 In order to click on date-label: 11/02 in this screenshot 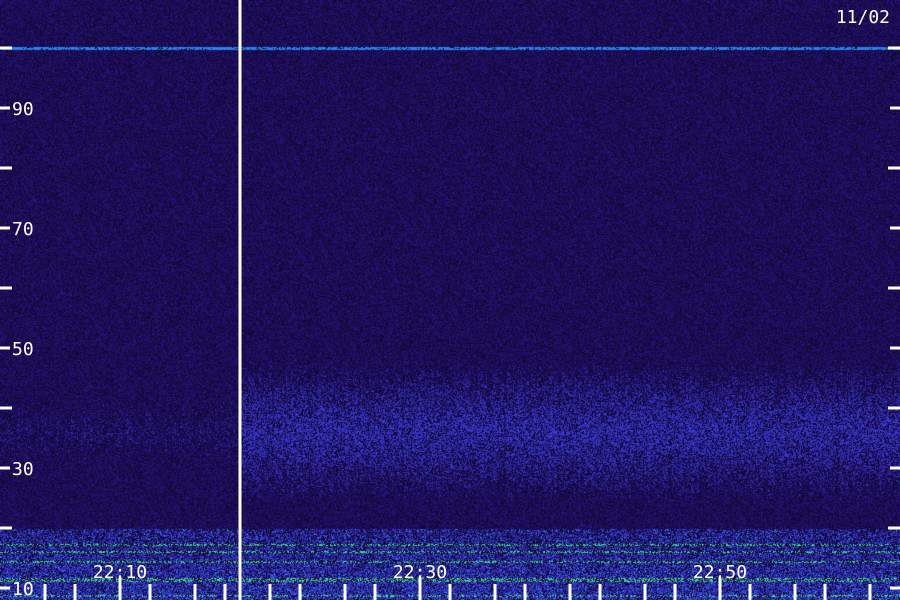, I will do `click(863, 17)`.